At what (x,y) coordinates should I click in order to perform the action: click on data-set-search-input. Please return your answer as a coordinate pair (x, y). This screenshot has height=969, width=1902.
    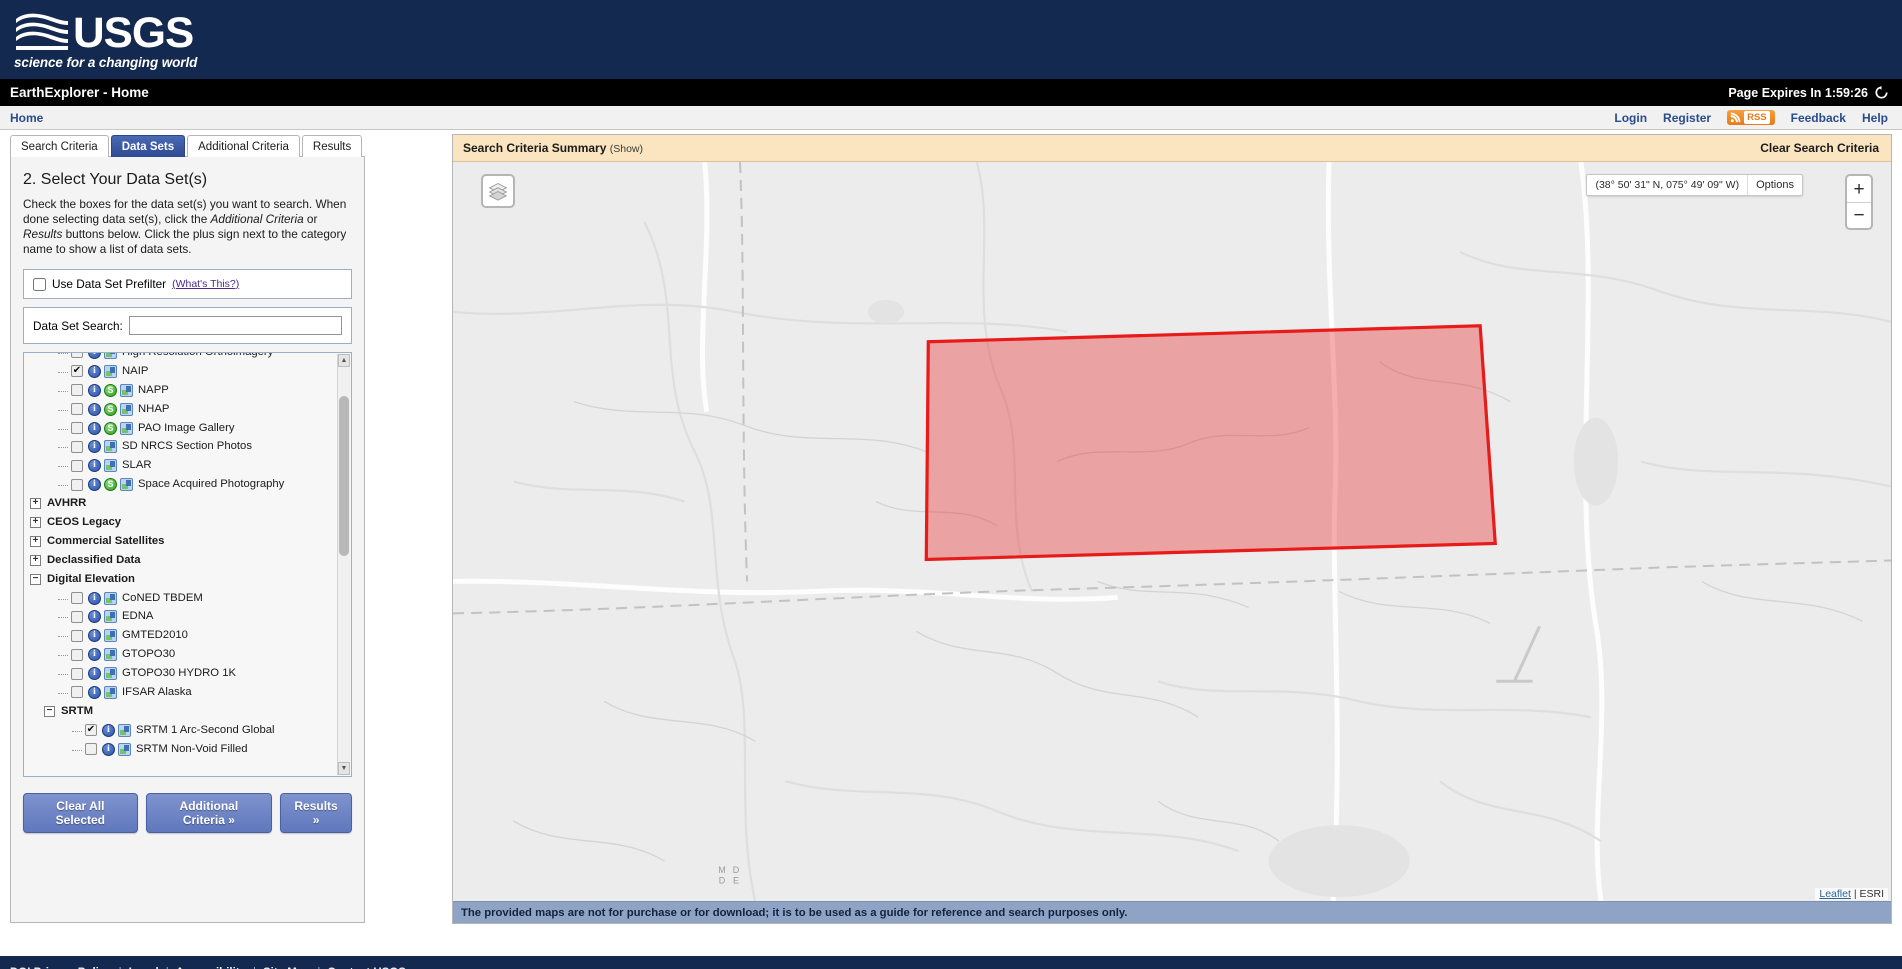
    Looking at the image, I should click on (235, 325).